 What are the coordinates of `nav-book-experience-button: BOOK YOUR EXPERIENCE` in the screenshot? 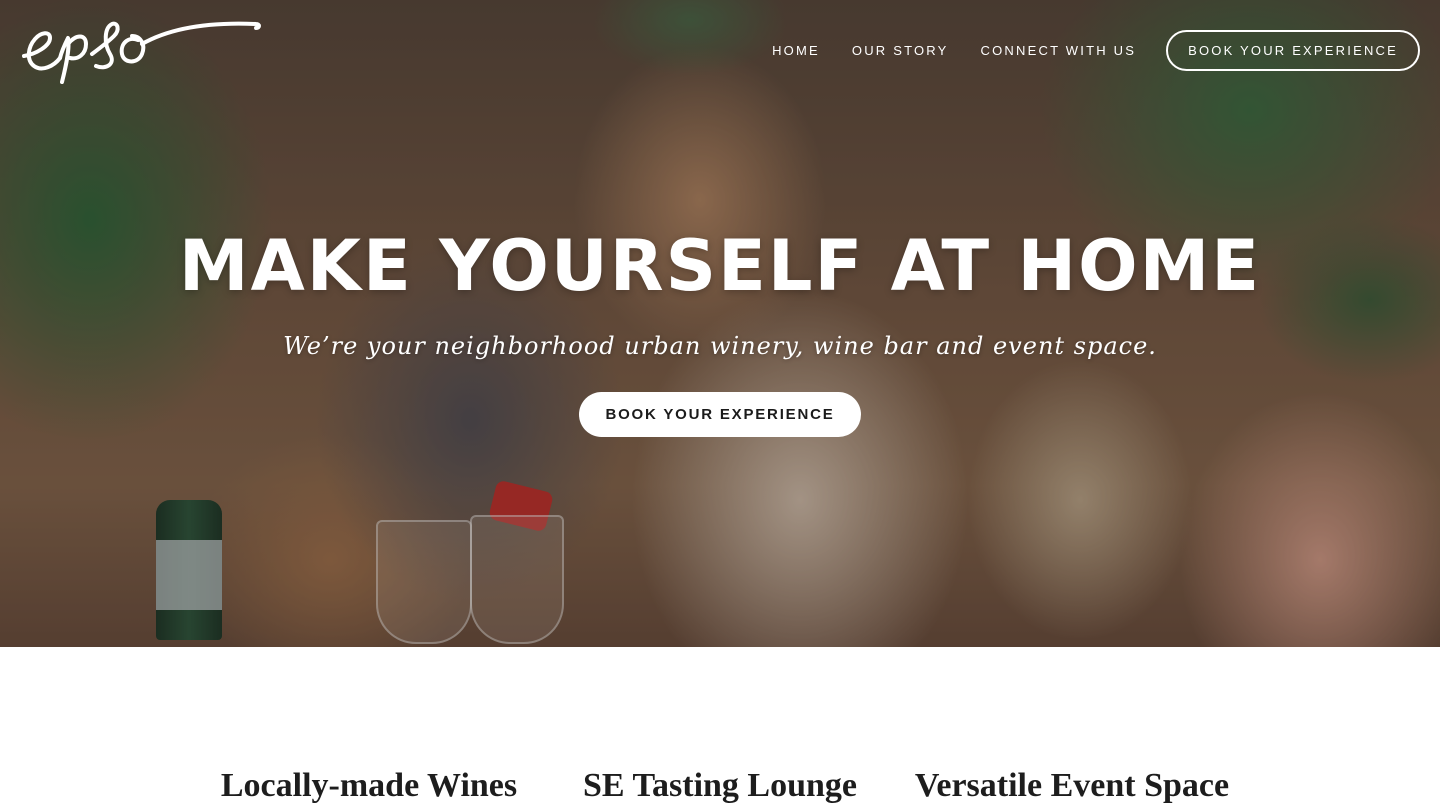 It's located at (1293, 50).